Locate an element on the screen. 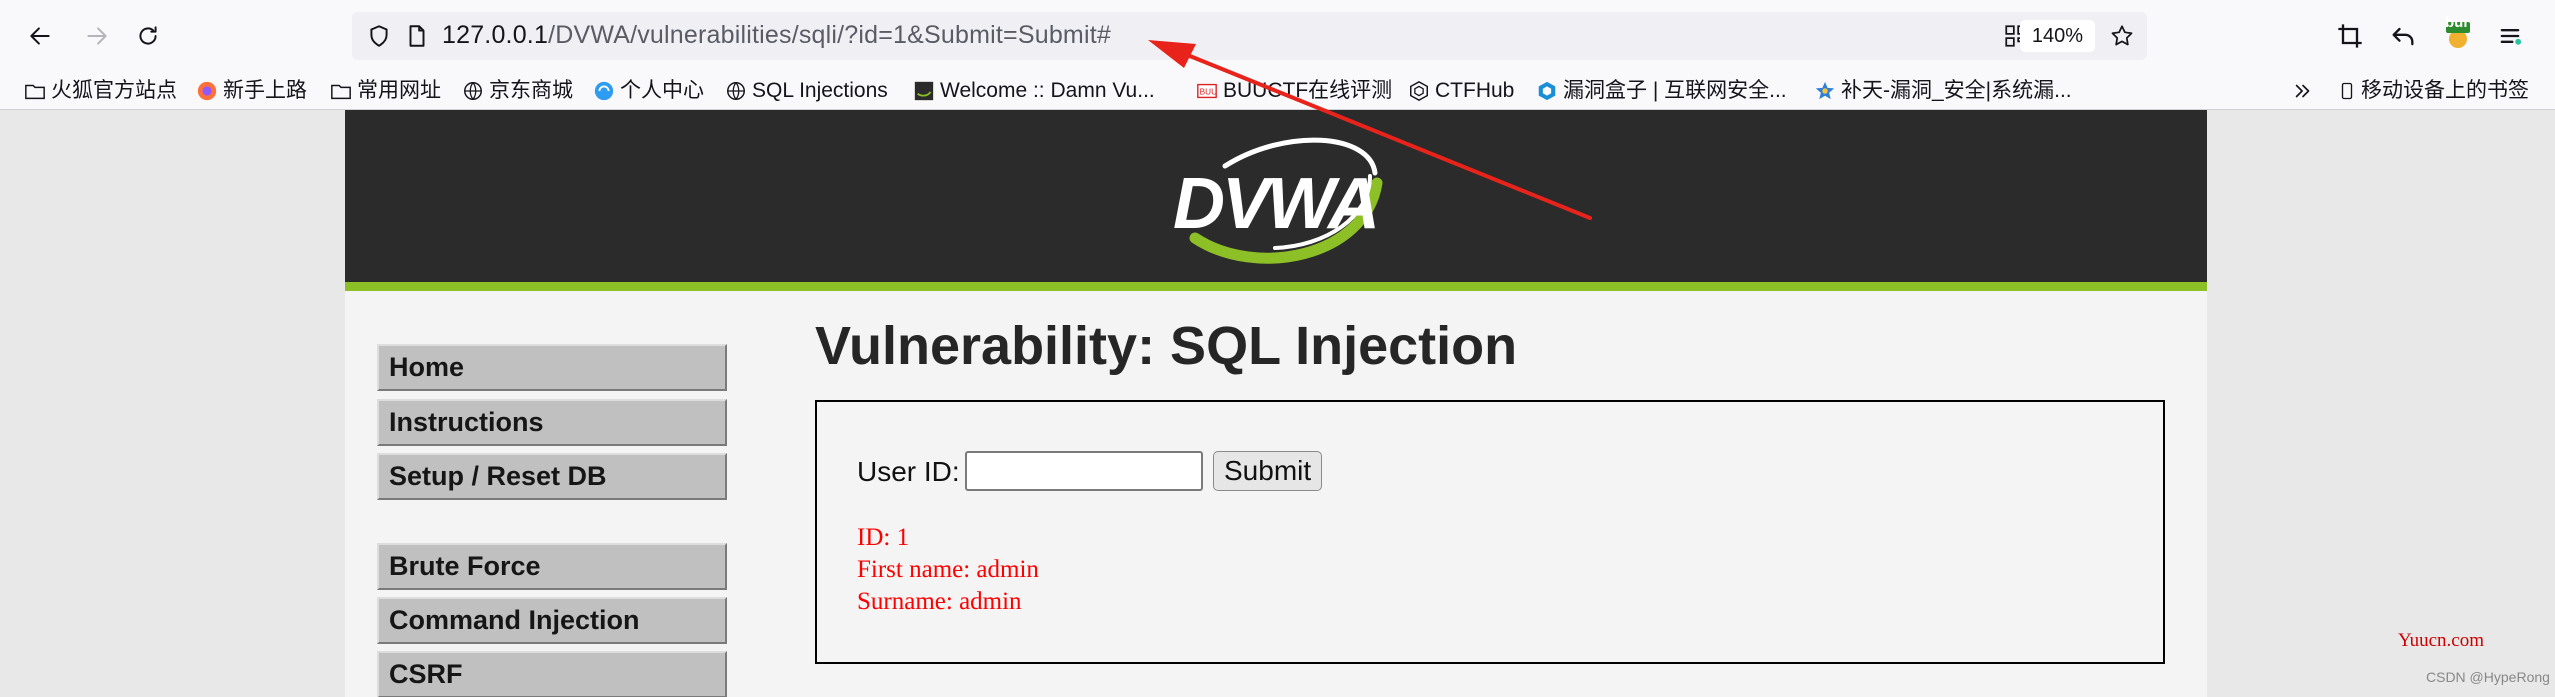 Image resolution: width=2555 pixels, height=697 pixels. svg-text: BUU is located at coordinates (1208, 92).